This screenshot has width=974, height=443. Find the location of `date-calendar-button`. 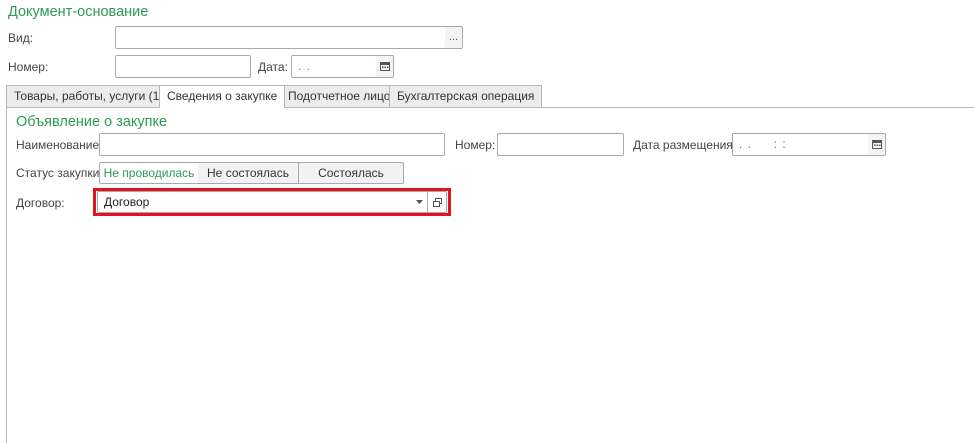

date-calendar-button is located at coordinates (385, 66).